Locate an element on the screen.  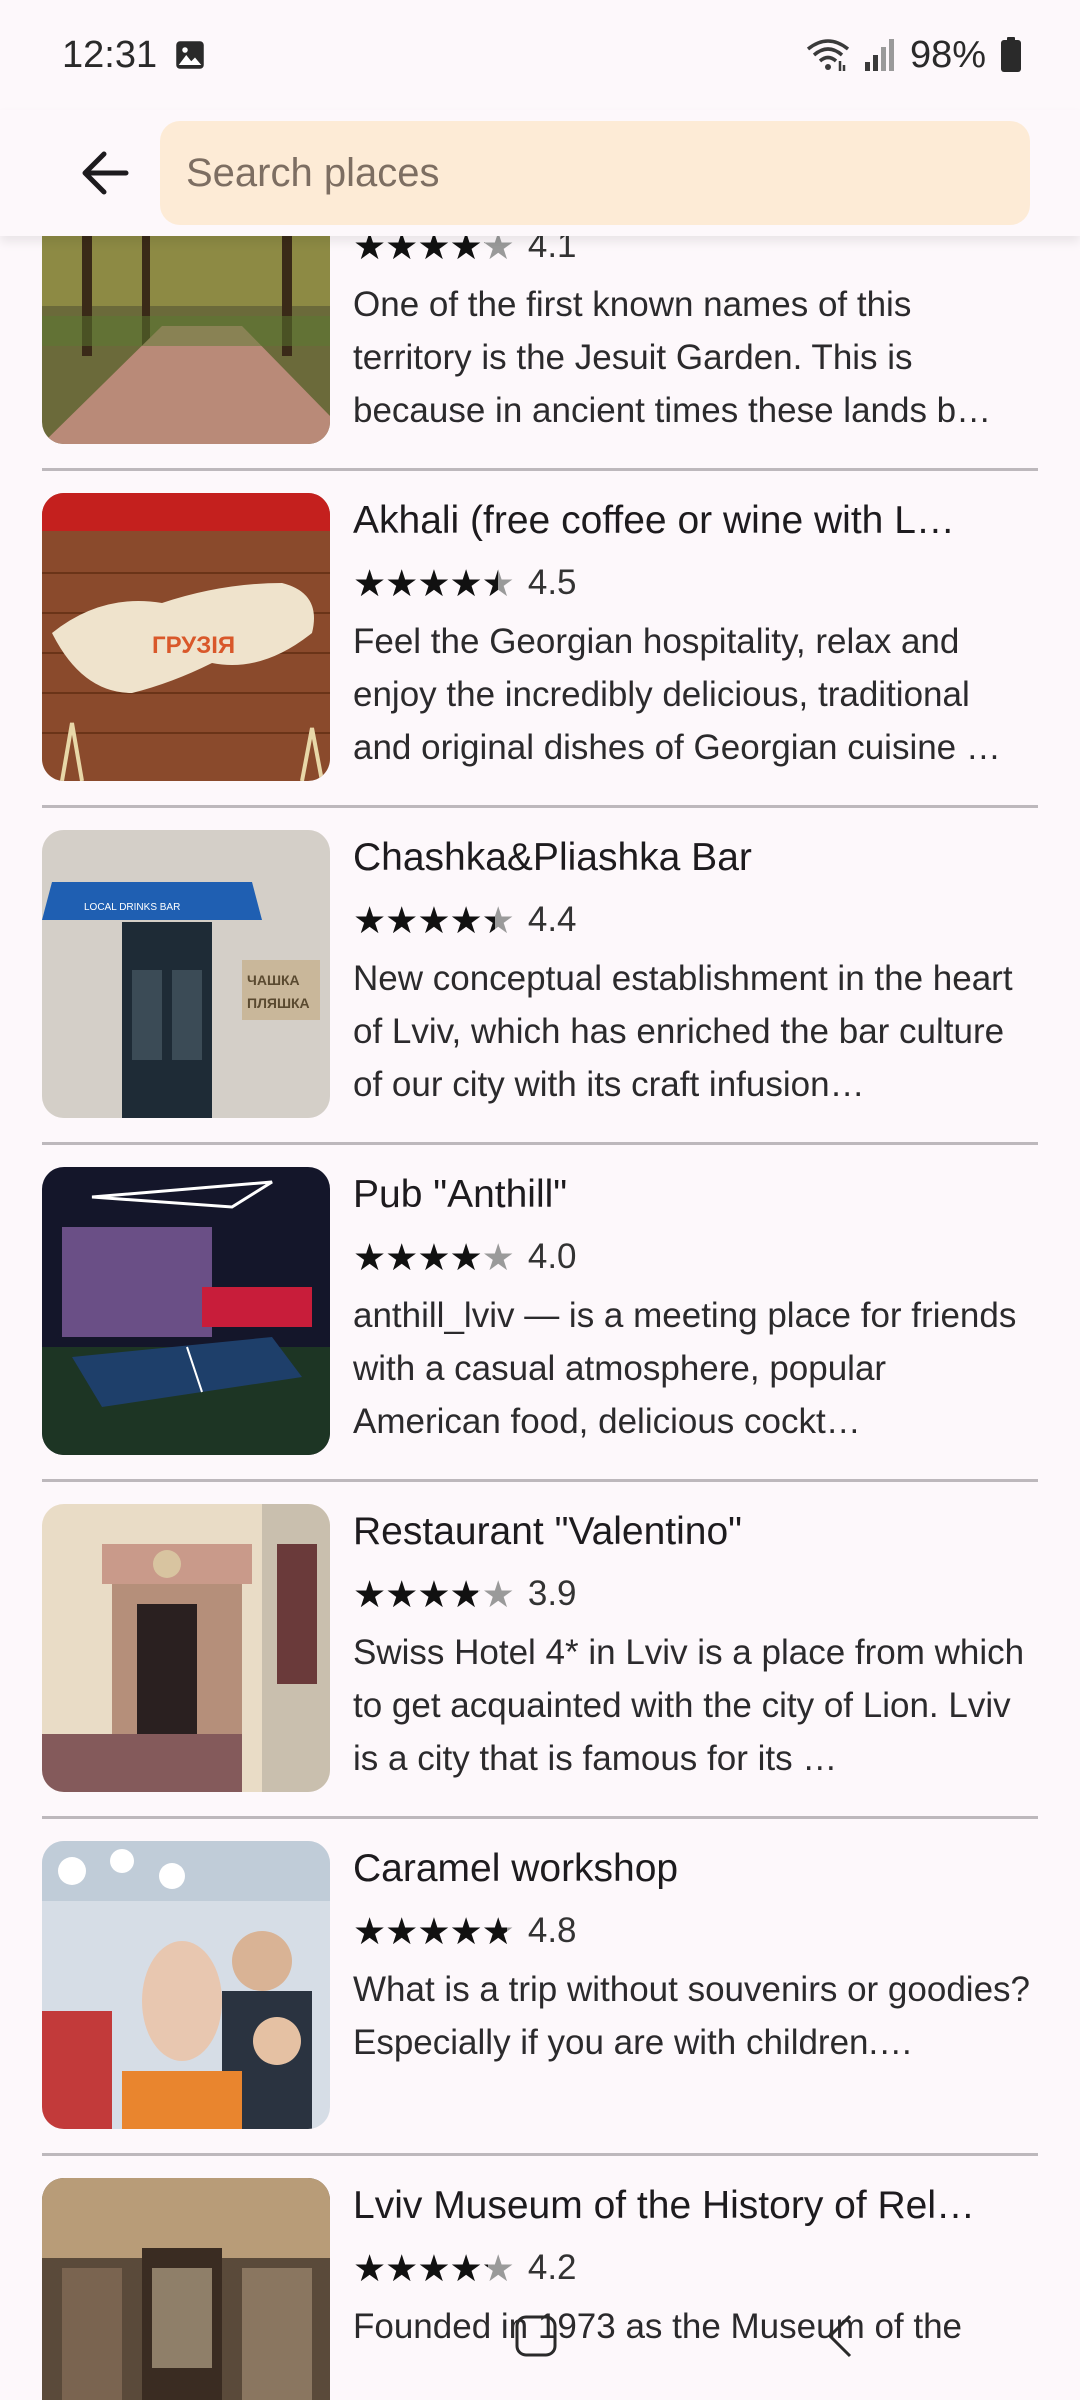
rating-row: ★★★★★ ★★★★★ 4.8 is located at coordinates (693, 1931).